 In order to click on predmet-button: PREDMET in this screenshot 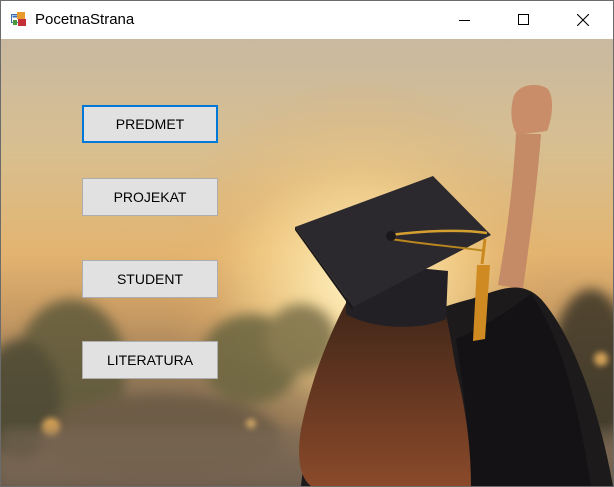, I will do `click(150, 124)`.